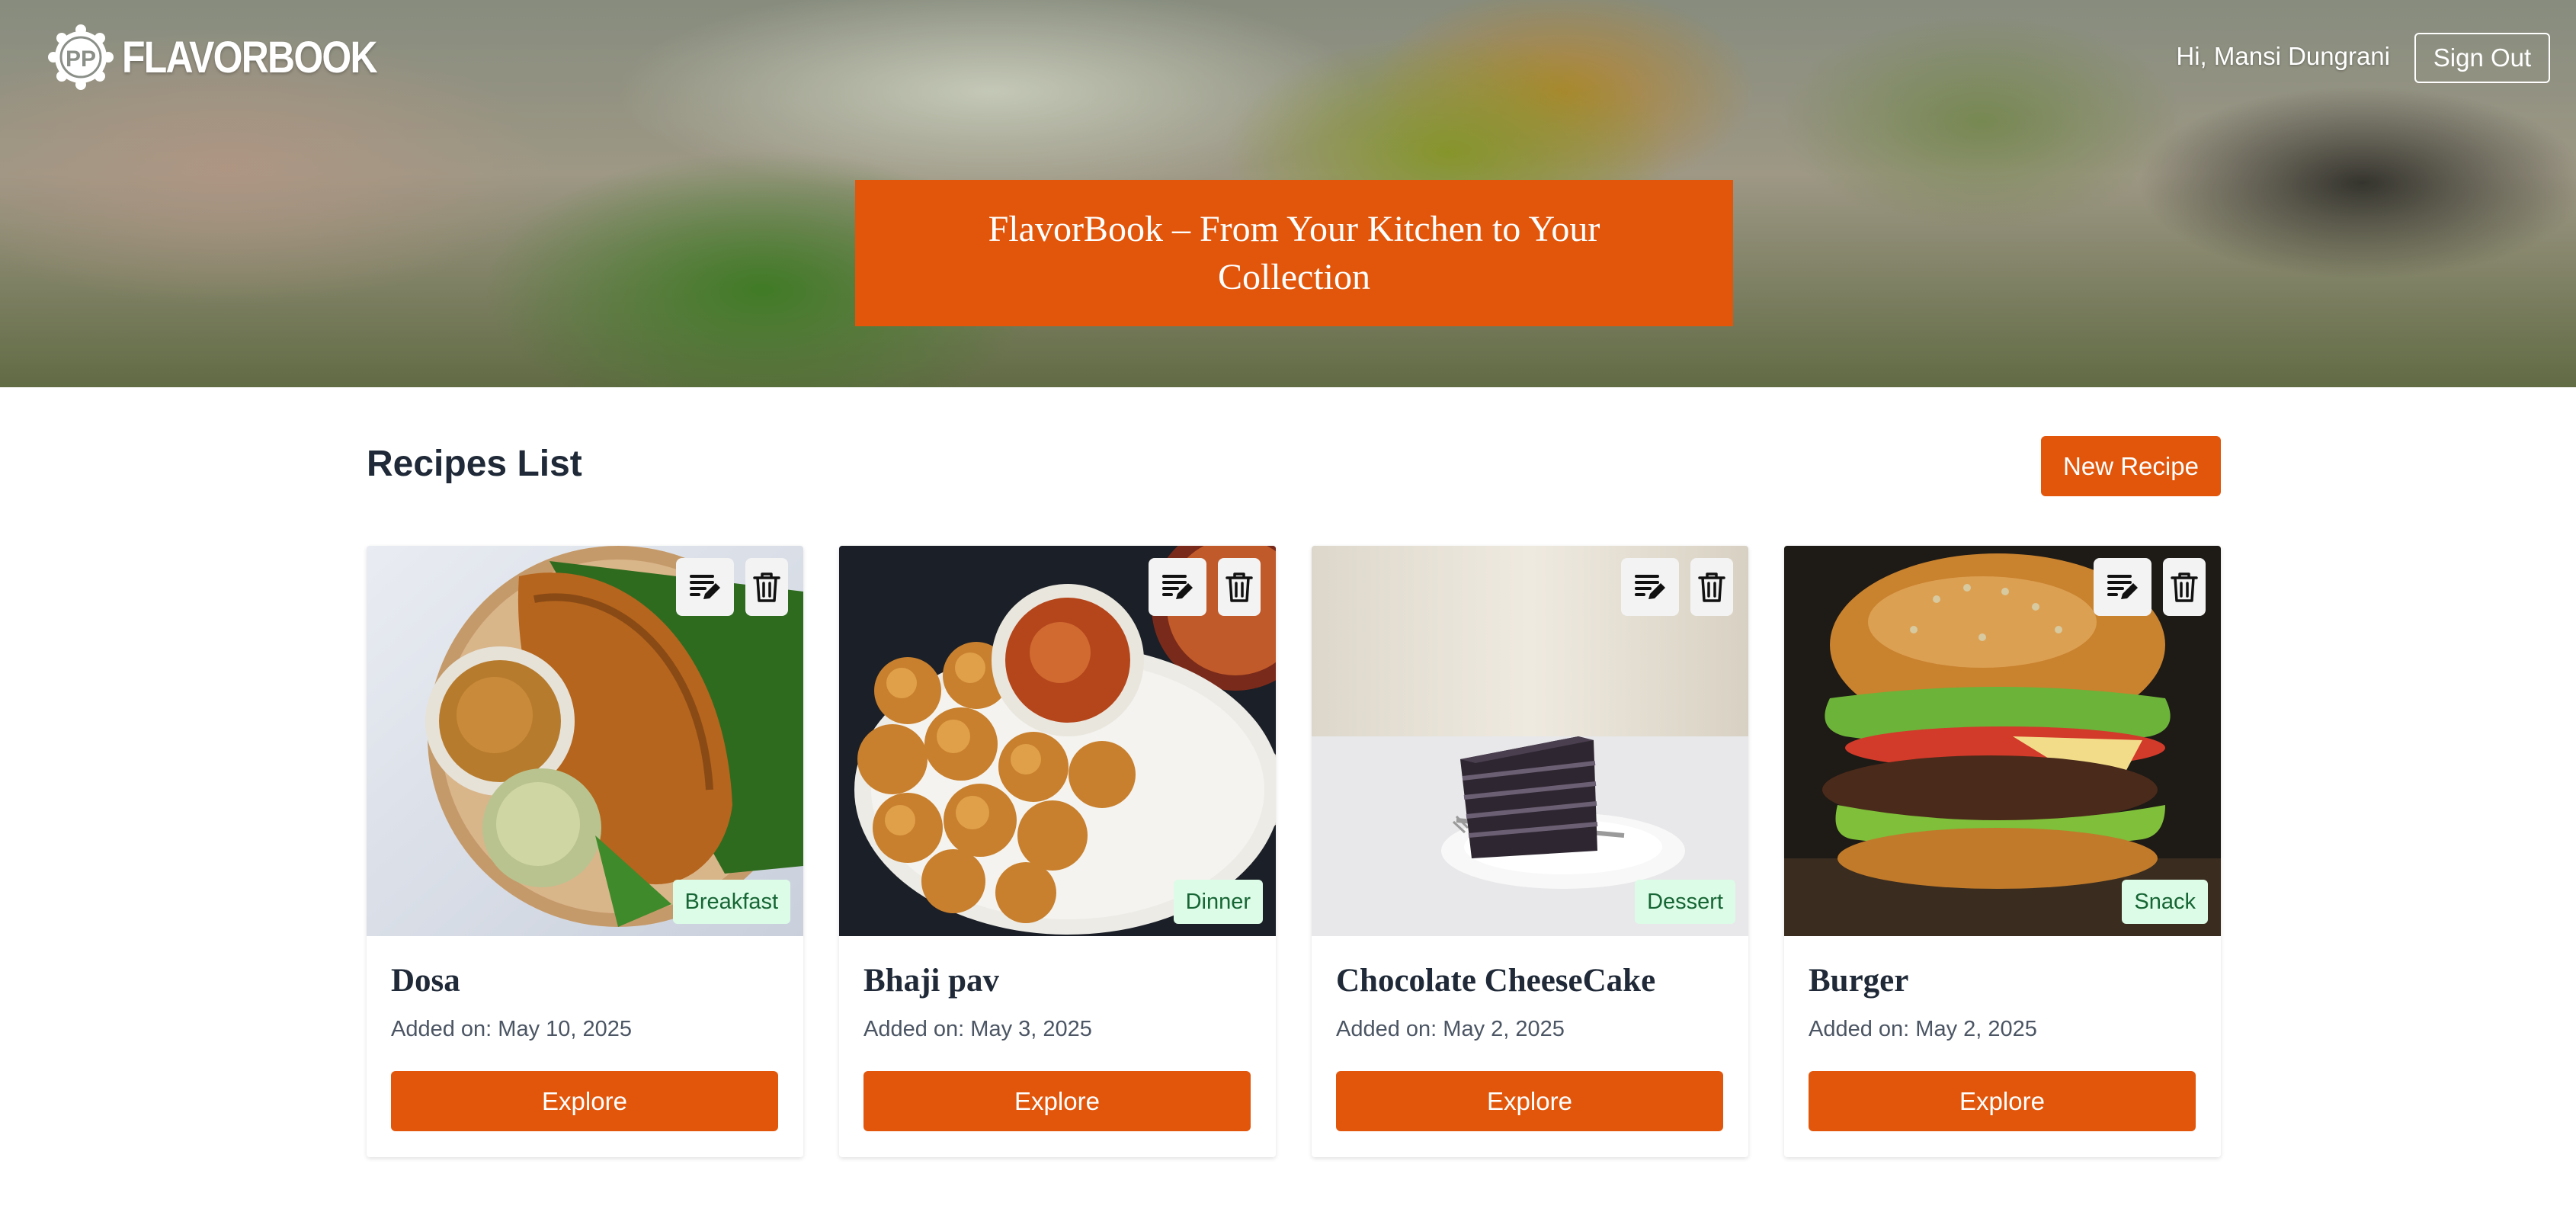 This screenshot has width=2576, height=1209. I want to click on category-badge: Breakfast, so click(731, 902).